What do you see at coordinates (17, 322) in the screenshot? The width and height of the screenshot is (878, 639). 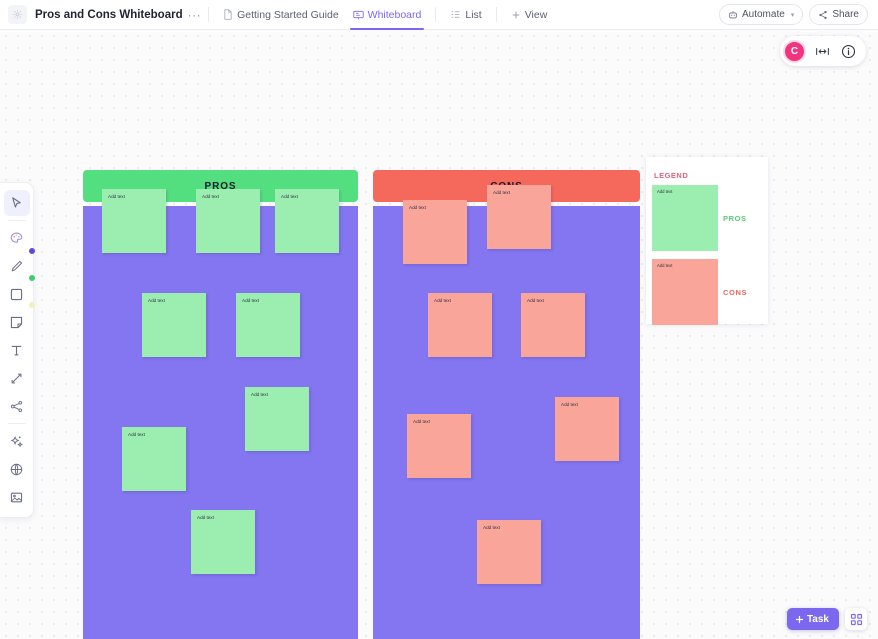 I see `sticky-note-tool` at bounding box center [17, 322].